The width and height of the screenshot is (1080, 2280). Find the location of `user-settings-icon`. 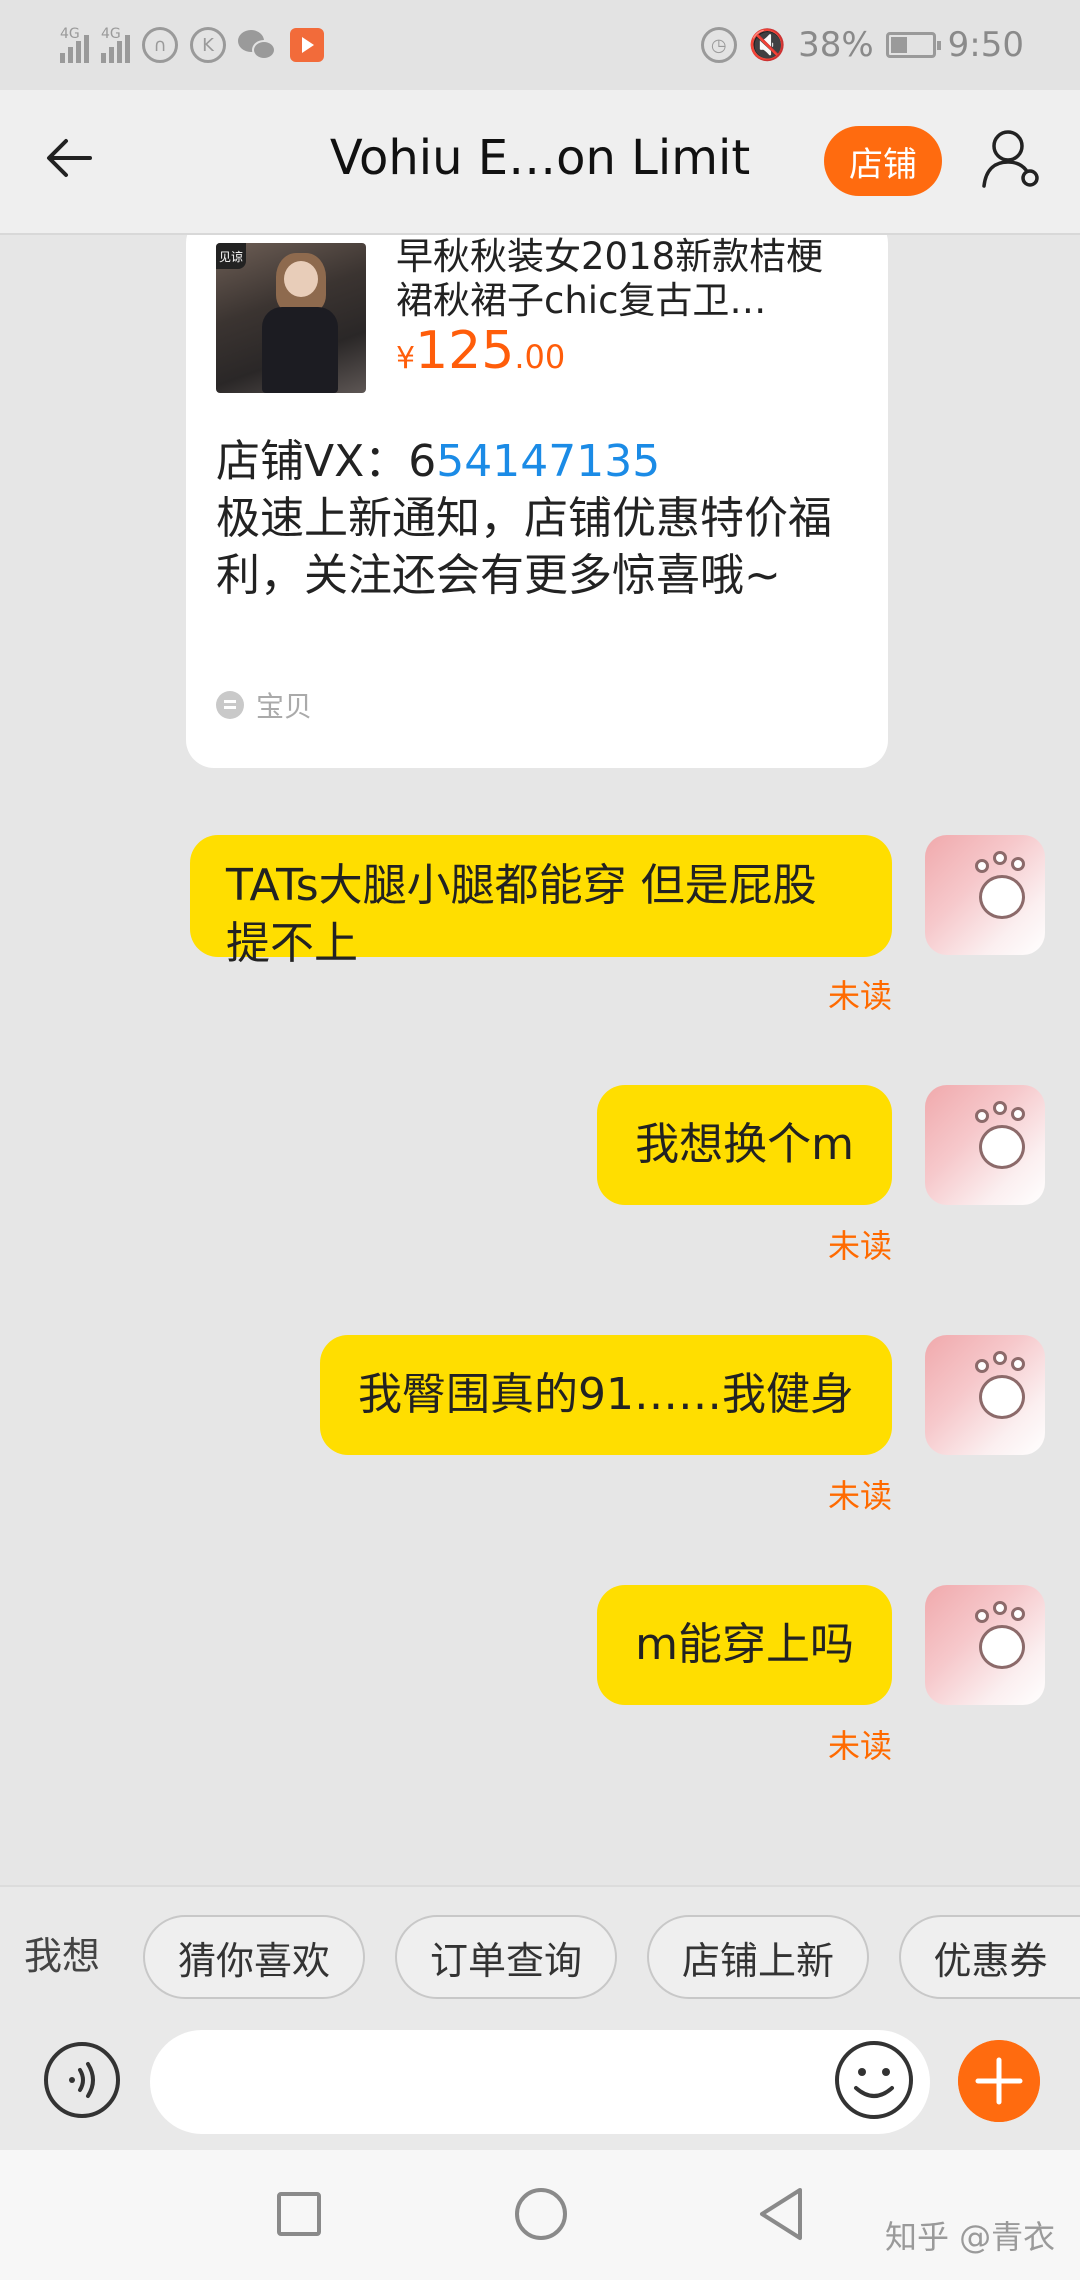

user-settings-icon is located at coordinates (1013, 159).